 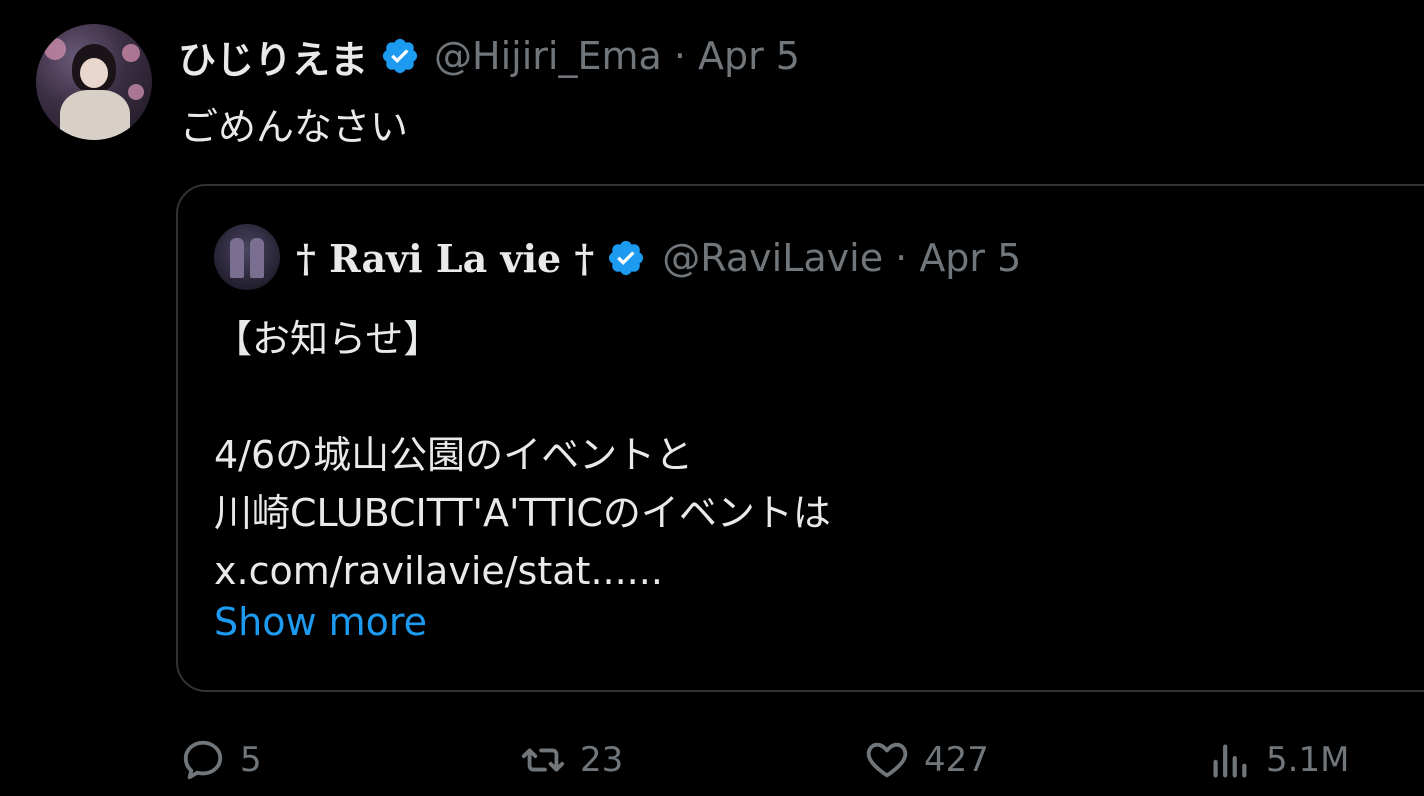 I want to click on author-avatar, so click(x=94, y=82).